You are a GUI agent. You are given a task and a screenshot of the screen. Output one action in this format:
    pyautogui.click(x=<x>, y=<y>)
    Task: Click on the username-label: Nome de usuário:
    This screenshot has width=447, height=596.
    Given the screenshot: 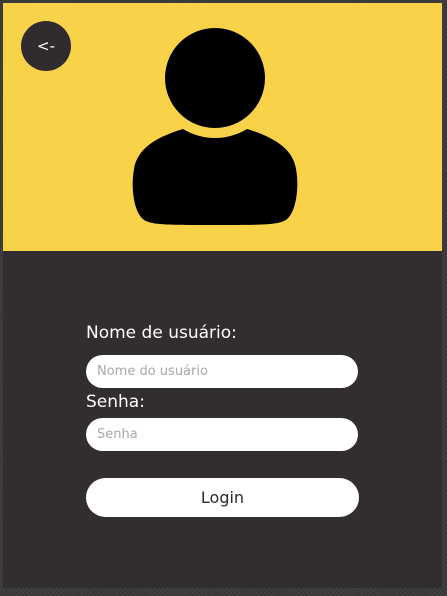 What is the action you would take?
    pyautogui.click(x=161, y=333)
    